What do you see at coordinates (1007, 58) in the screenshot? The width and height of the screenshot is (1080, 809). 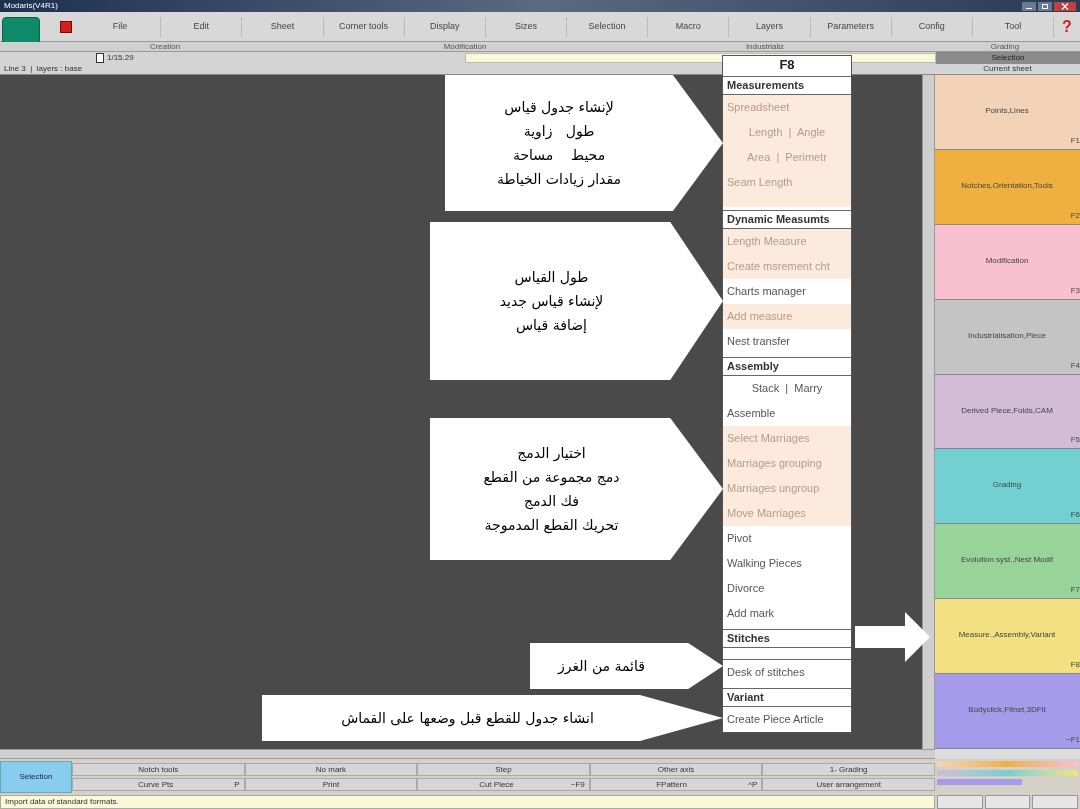 I see `selection-tab: Selection` at bounding box center [1007, 58].